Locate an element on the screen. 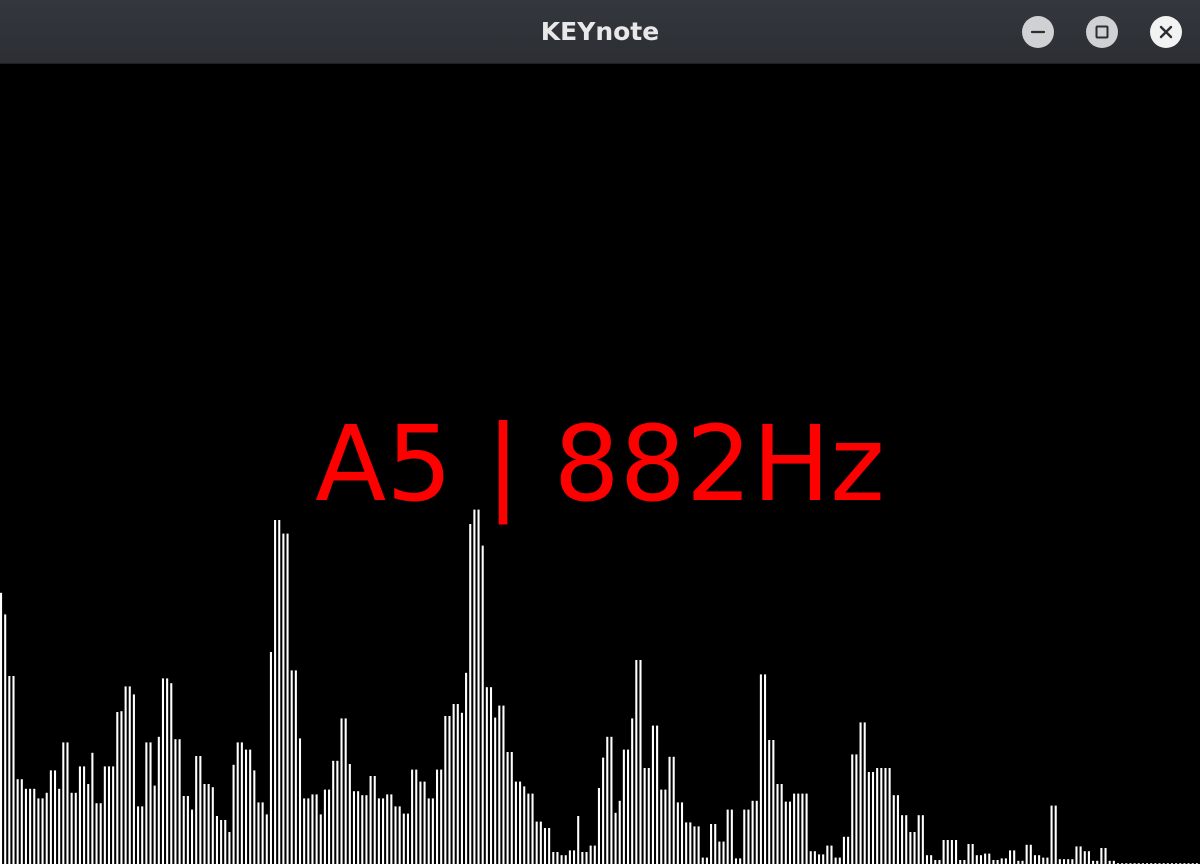 The image size is (1200, 864). minimize-icon is located at coordinates (1038, 32).